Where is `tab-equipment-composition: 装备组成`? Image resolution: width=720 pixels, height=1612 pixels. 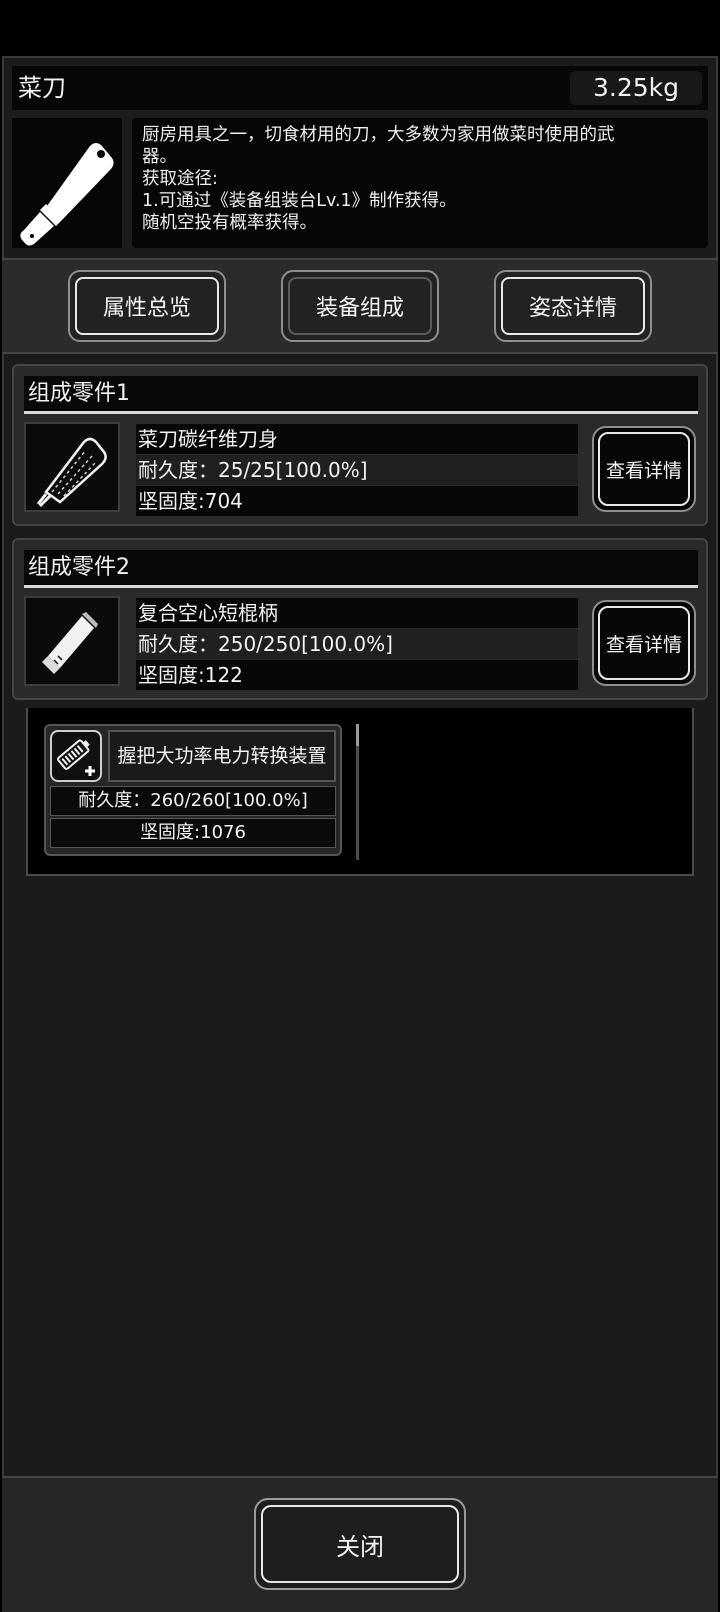
tab-equipment-composition: 装备组成 is located at coordinates (360, 306).